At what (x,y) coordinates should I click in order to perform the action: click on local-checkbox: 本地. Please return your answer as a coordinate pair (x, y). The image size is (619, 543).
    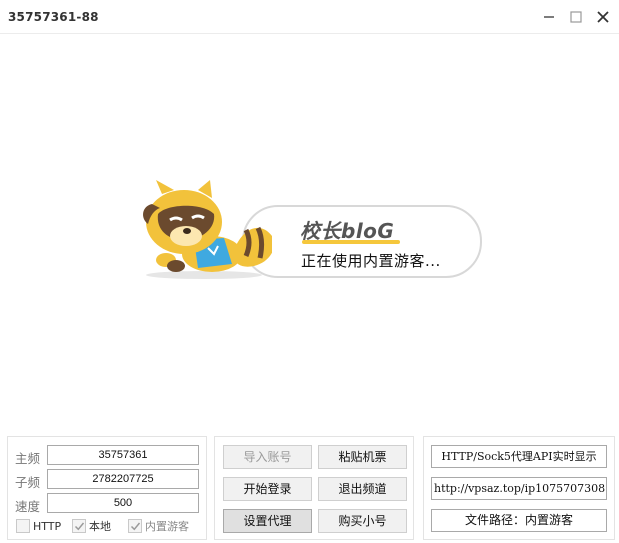
    Looking at the image, I should click on (91, 526).